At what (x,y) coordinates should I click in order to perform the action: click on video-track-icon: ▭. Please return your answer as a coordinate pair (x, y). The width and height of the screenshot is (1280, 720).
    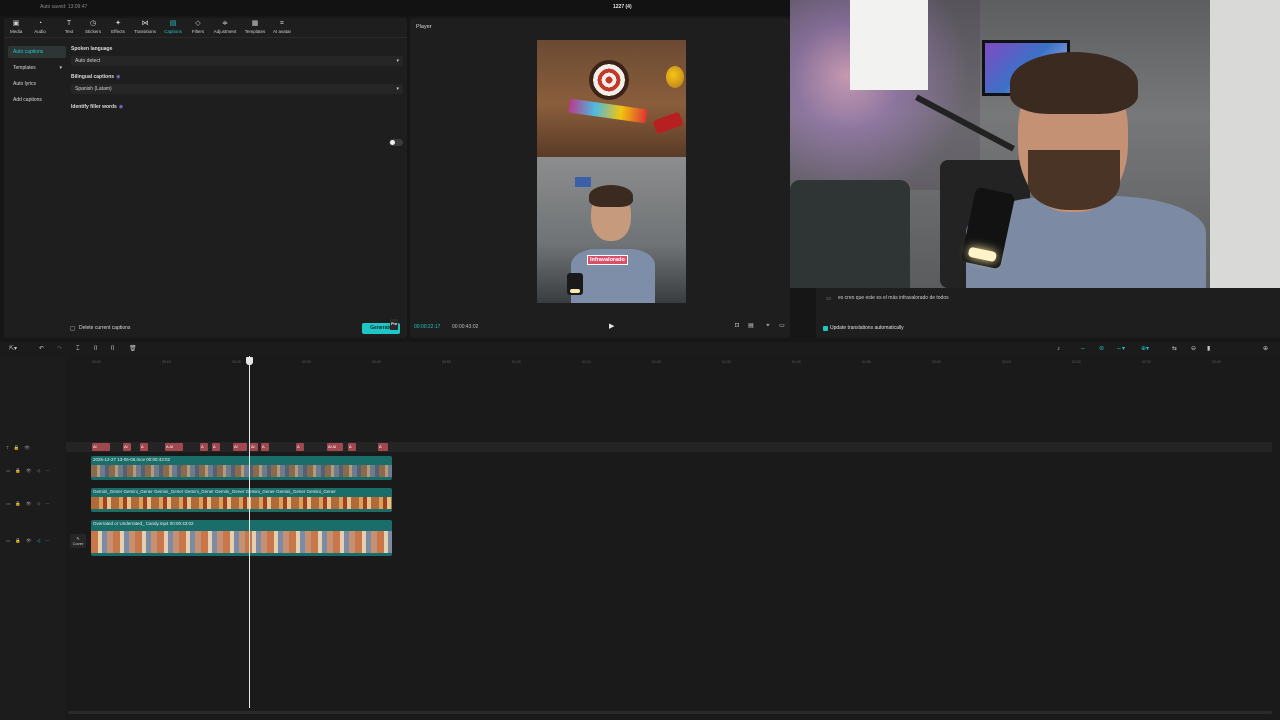
    Looking at the image, I should click on (8, 503).